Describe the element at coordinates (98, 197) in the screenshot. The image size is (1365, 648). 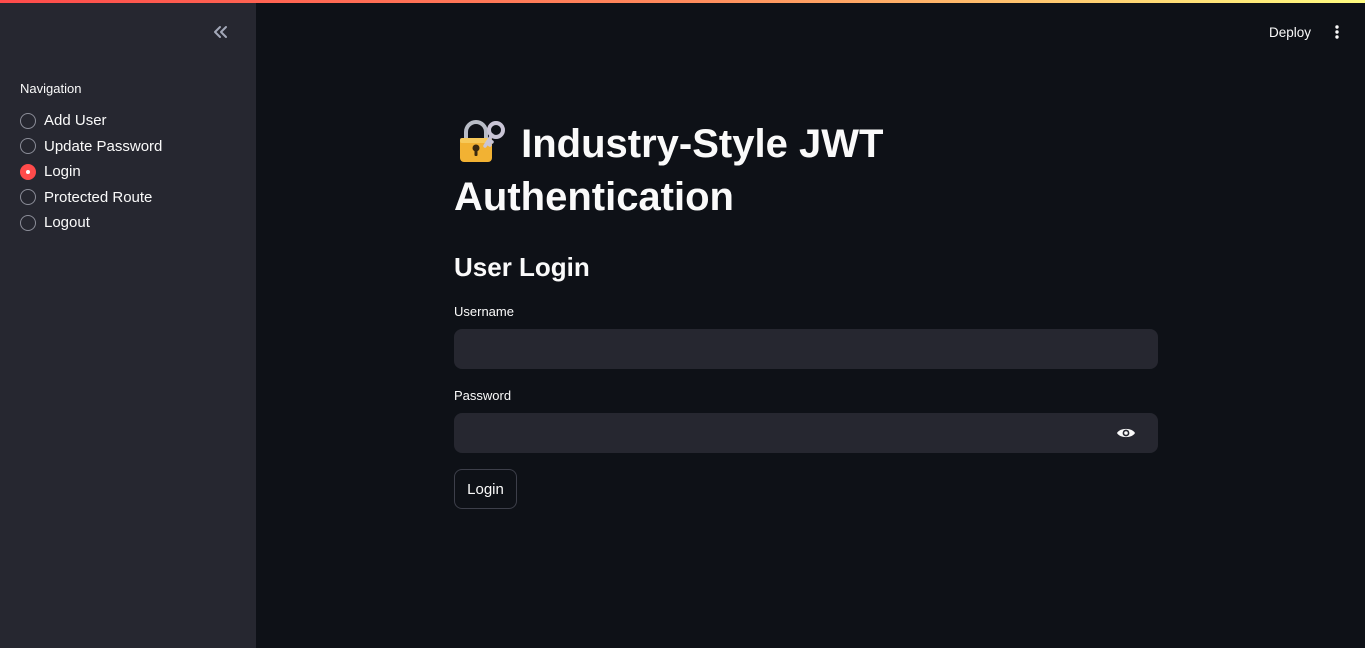
I see `nav-item-label: Protected Route` at that location.